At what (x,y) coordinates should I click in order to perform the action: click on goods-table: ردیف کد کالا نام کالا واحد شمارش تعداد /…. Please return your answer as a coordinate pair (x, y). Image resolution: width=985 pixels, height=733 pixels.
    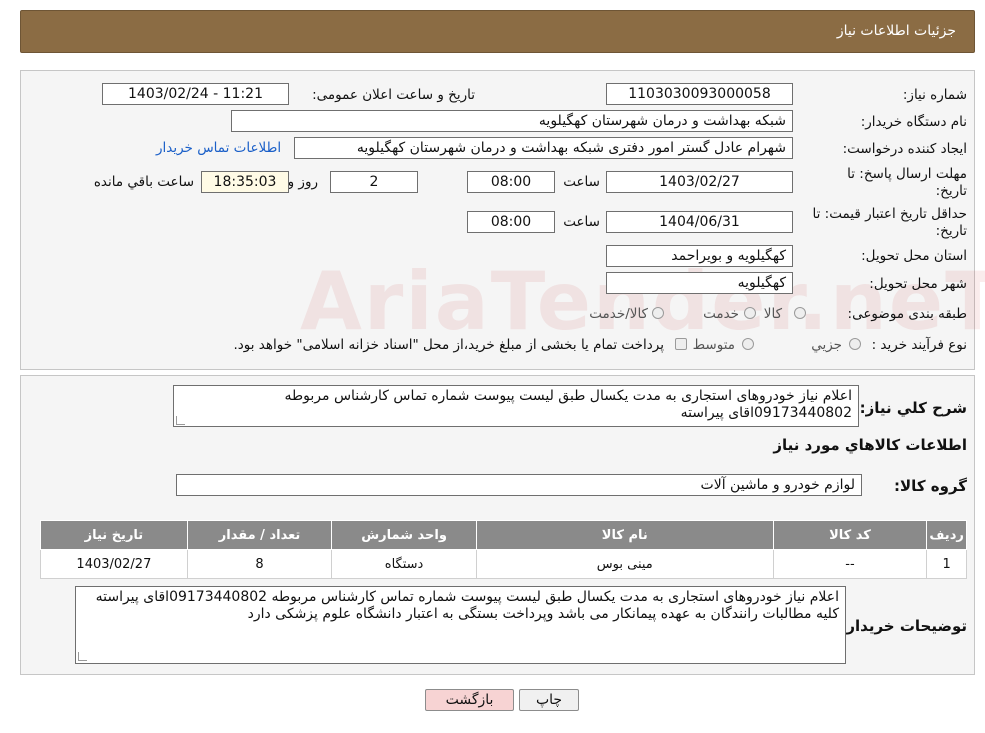
    Looking at the image, I should click on (503, 549).